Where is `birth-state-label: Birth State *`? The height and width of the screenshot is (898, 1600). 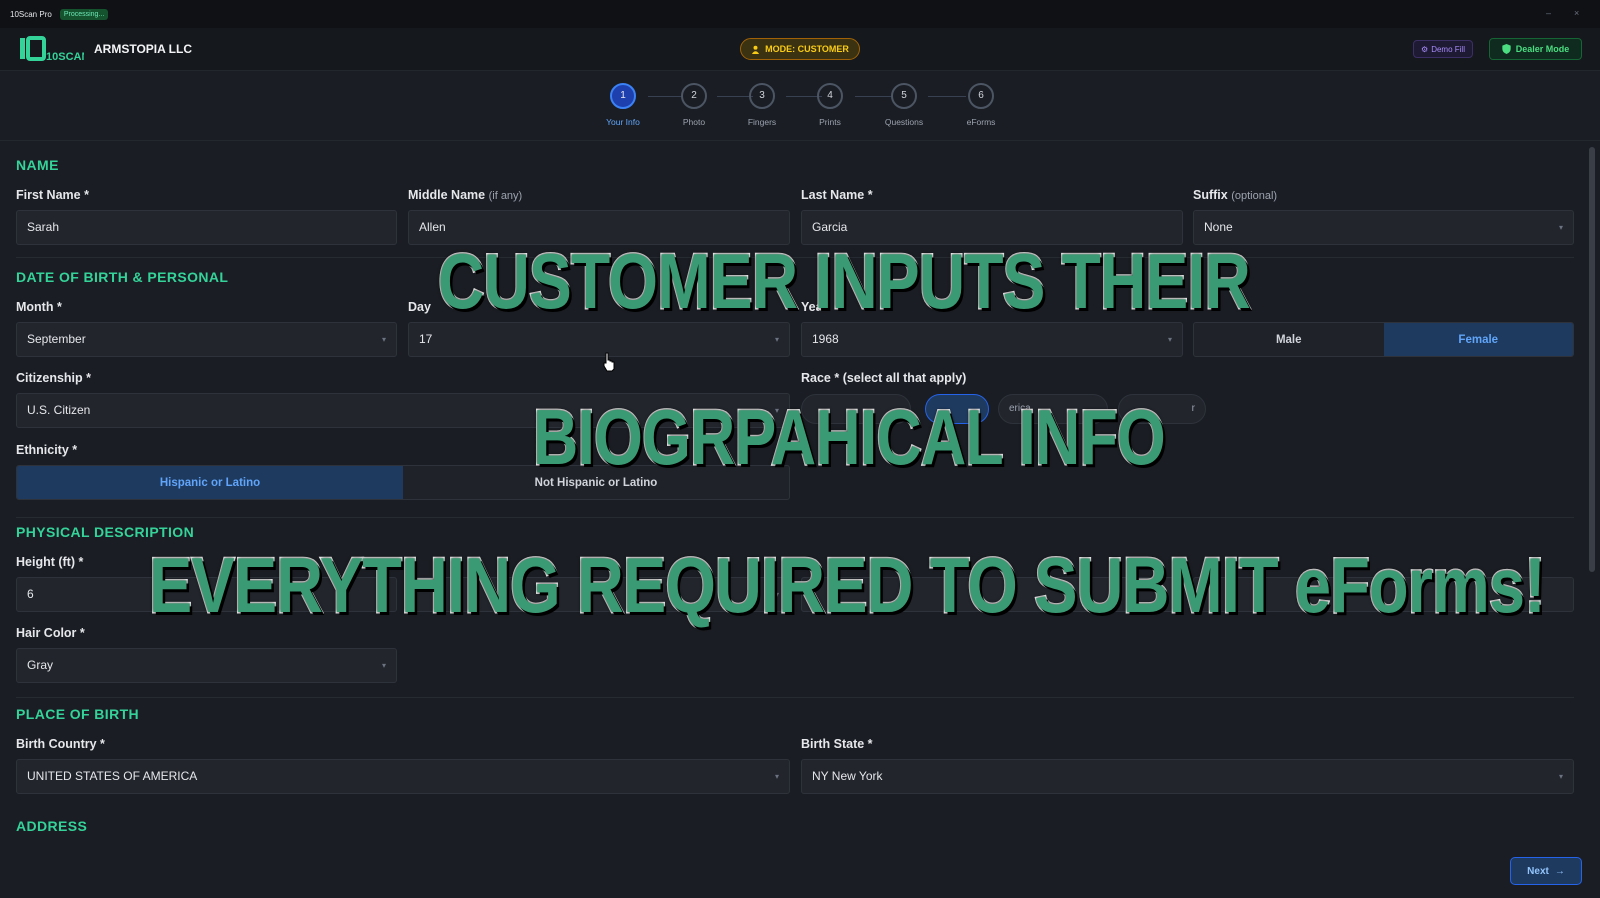
birth-state-label: Birth State * is located at coordinates (837, 744).